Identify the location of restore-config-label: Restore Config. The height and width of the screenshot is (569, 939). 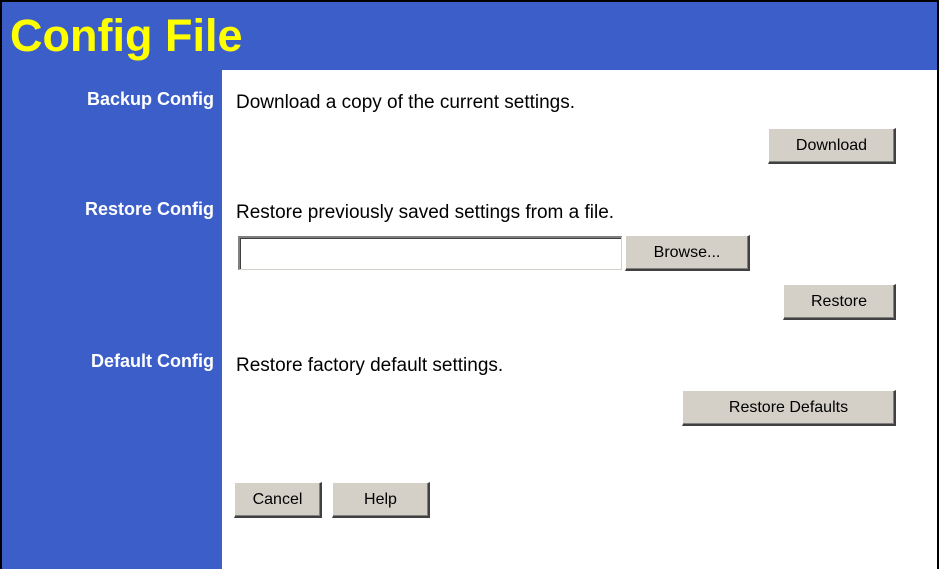
(149, 209).